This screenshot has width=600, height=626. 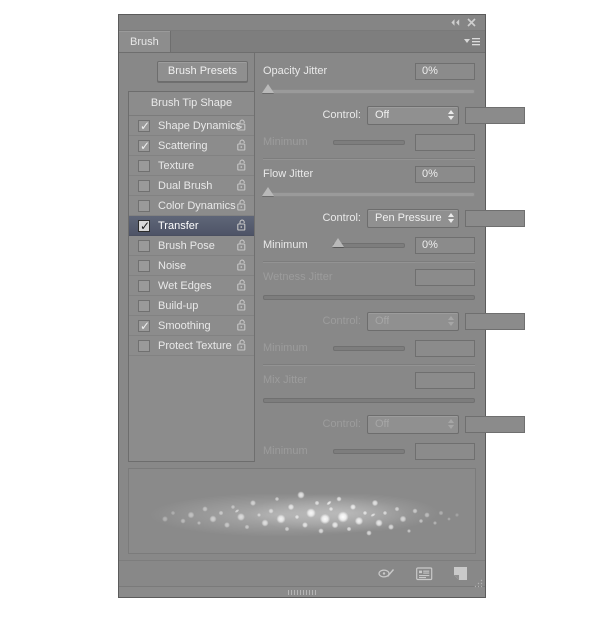 What do you see at coordinates (471, 23) in the screenshot?
I see `close-icon` at bounding box center [471, 23].